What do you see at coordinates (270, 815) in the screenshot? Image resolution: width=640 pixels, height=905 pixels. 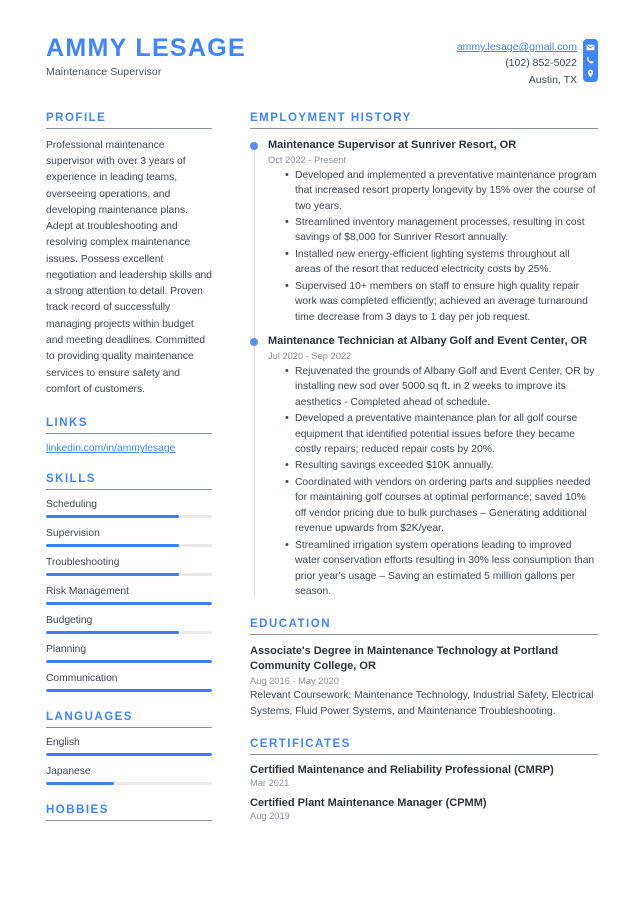 I see `certificate-date: Aug 2019` at bounding box center [270, 815].